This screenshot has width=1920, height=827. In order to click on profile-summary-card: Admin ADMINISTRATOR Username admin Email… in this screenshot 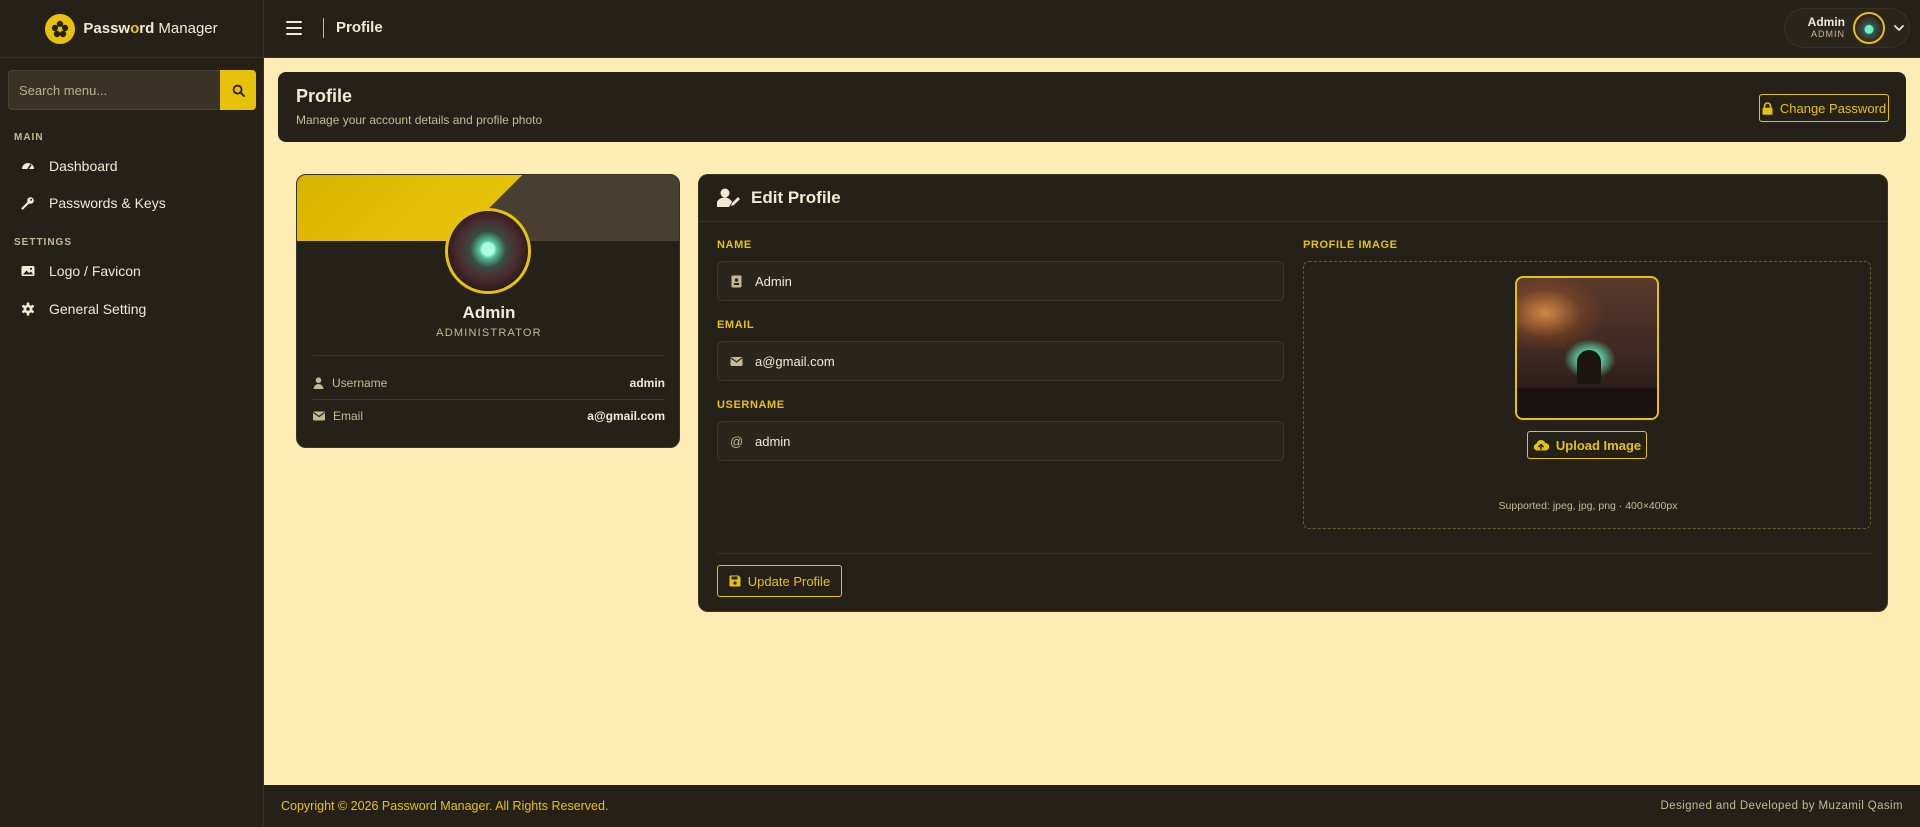, I will do `click(488, 311)`.